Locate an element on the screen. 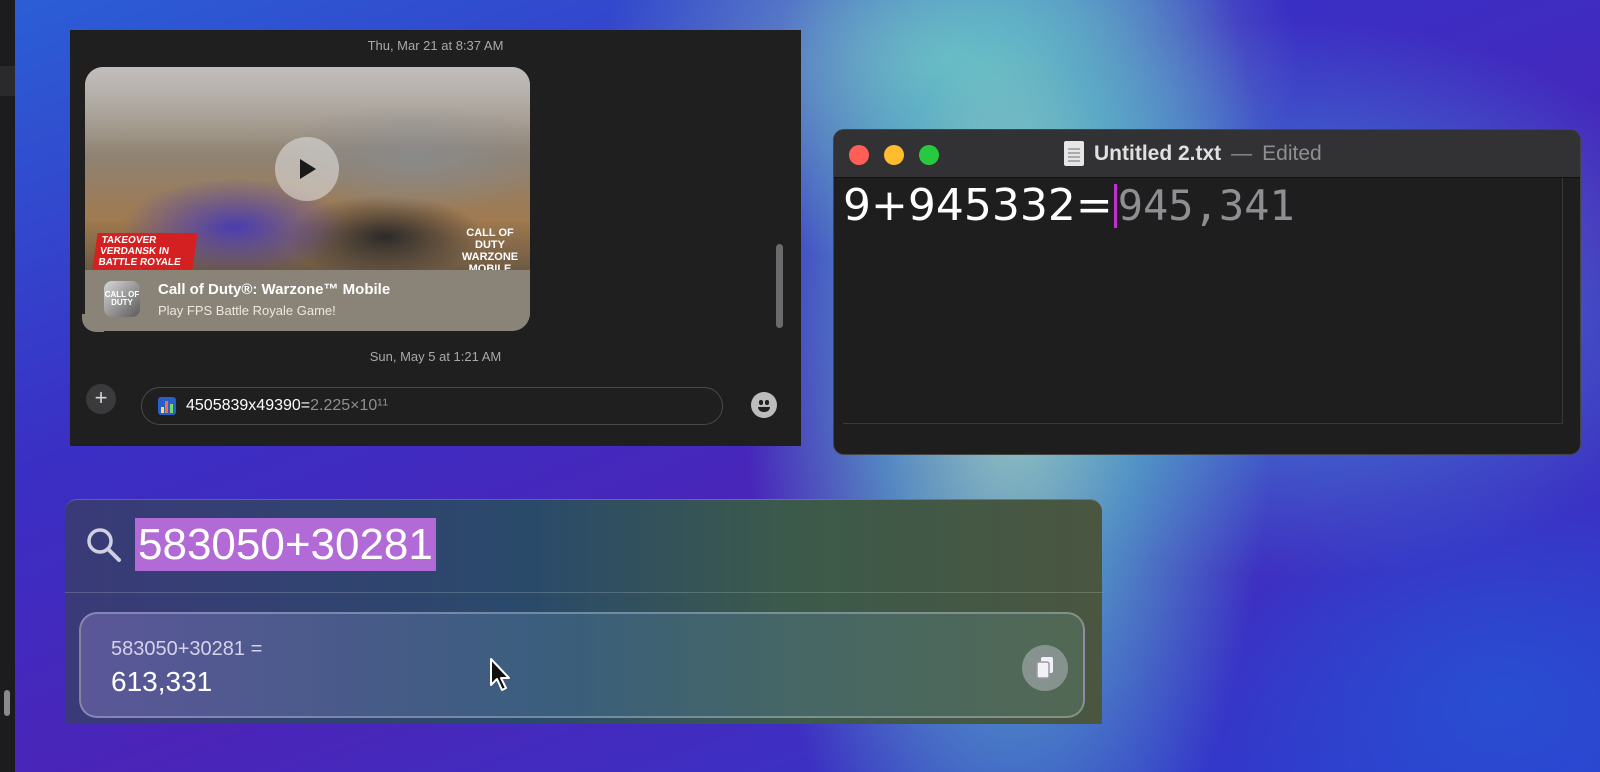 The height and width of the screenshot is (772, 1600). promo-badge: TAKEOVER VERDANSK IN BATTLE ROYALE is located at coordinates (145, 251).